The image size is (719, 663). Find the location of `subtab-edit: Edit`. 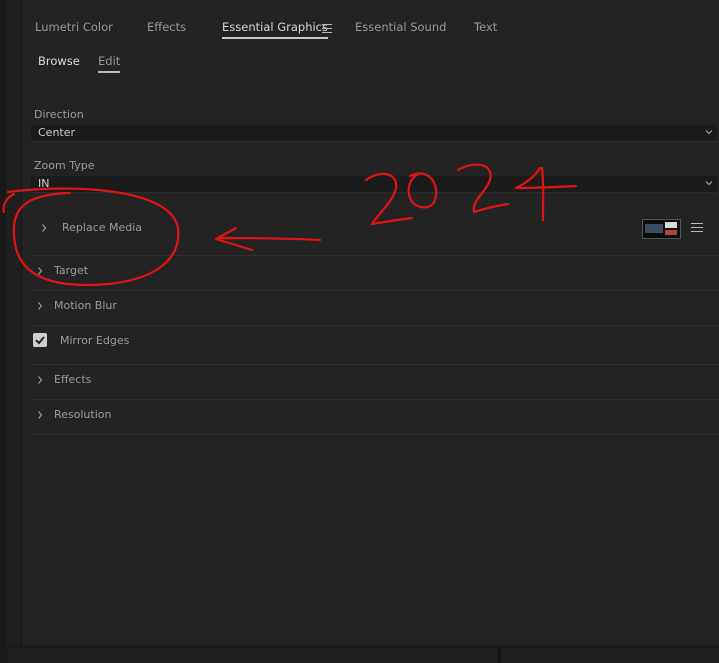

subtab-edit: Edit is located at coordinates (109, 63).